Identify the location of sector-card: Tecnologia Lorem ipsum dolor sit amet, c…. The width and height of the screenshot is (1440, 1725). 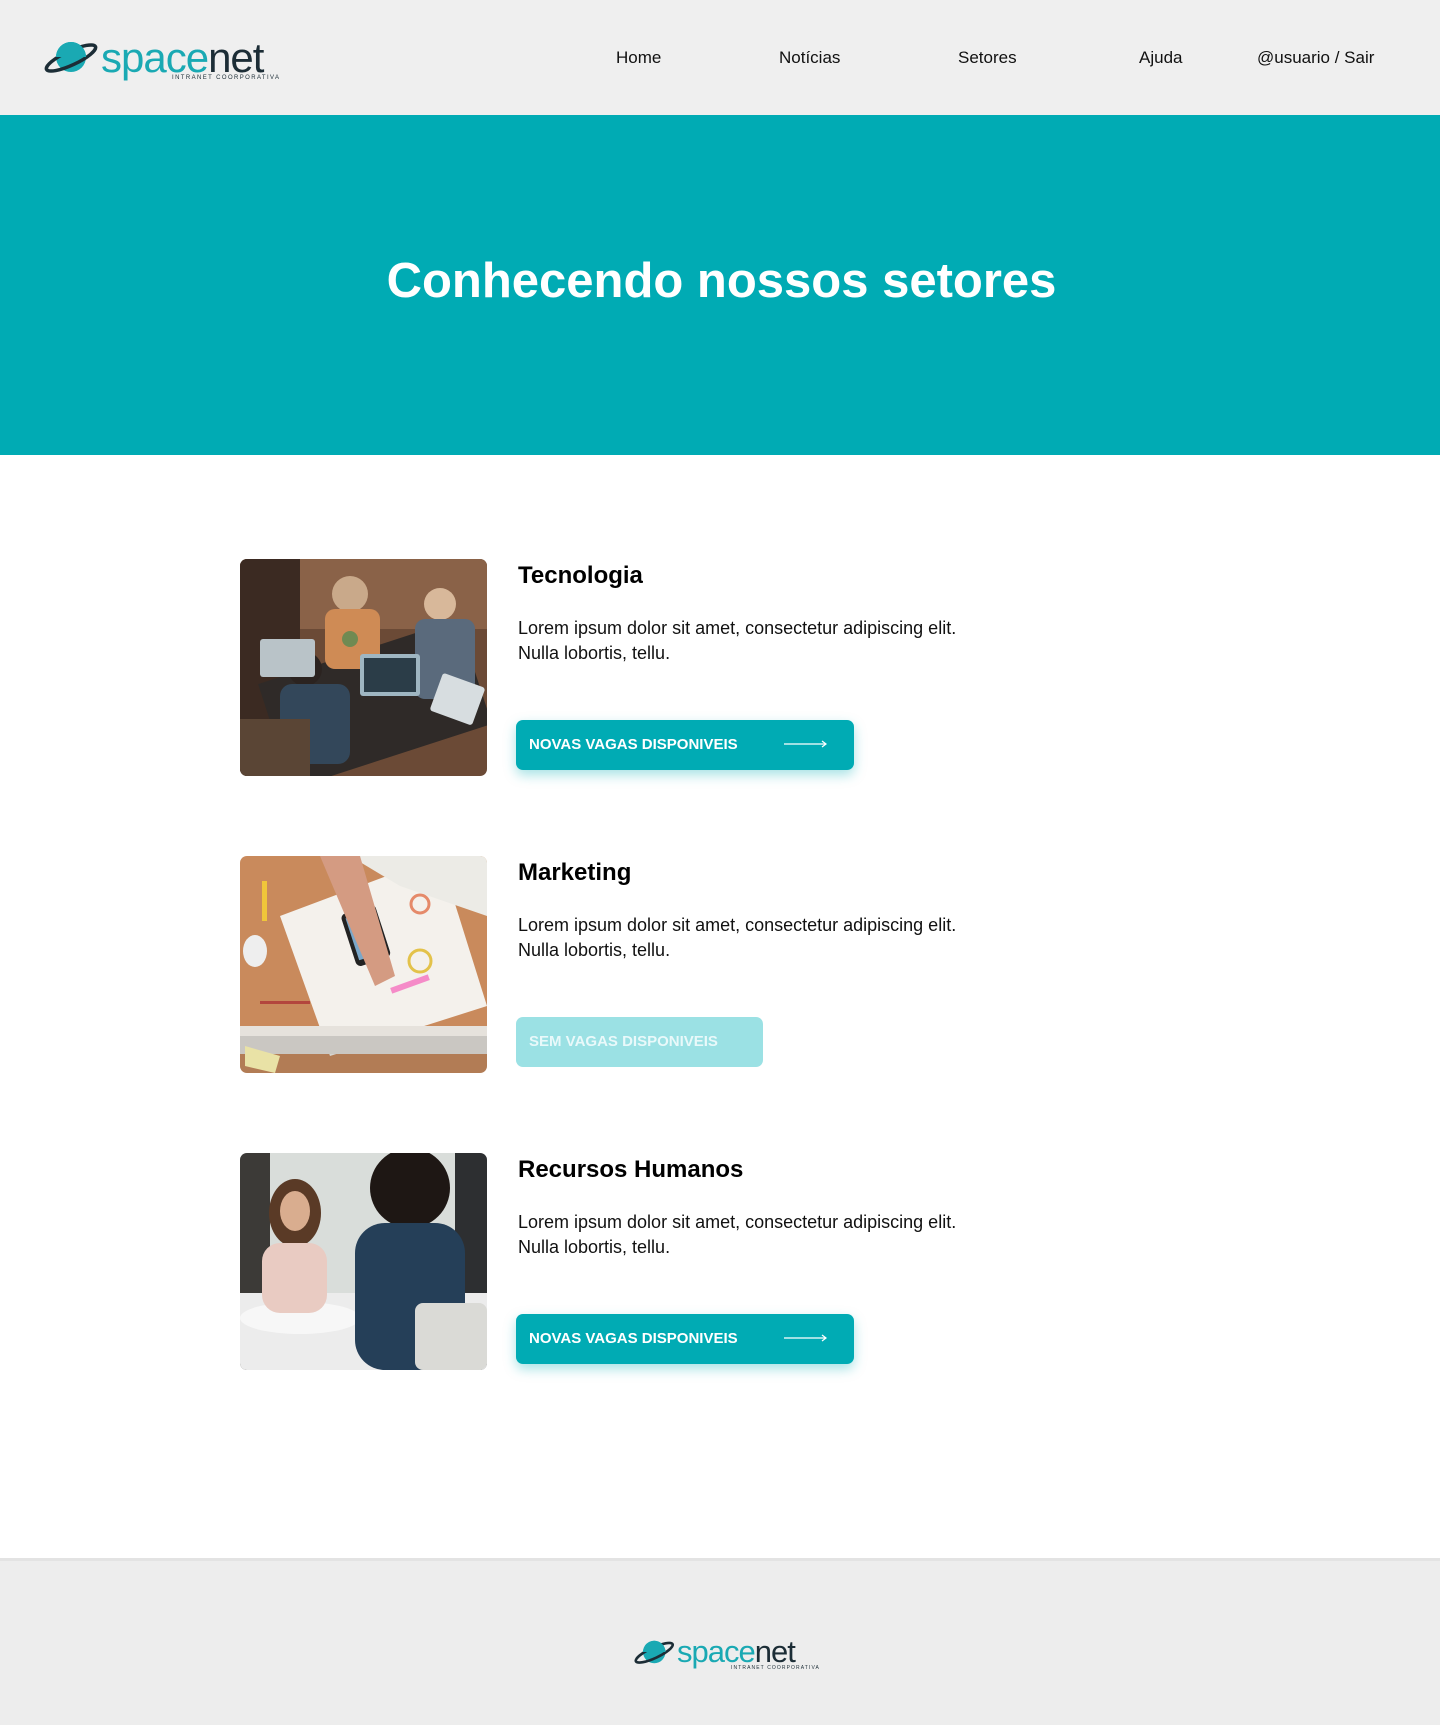
(640, 667).